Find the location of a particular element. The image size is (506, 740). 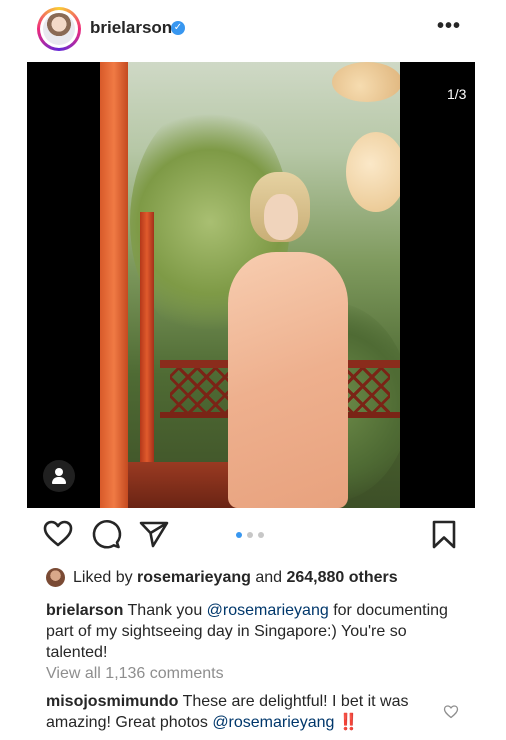

avatar-photo is located at coordinates (59, 29).